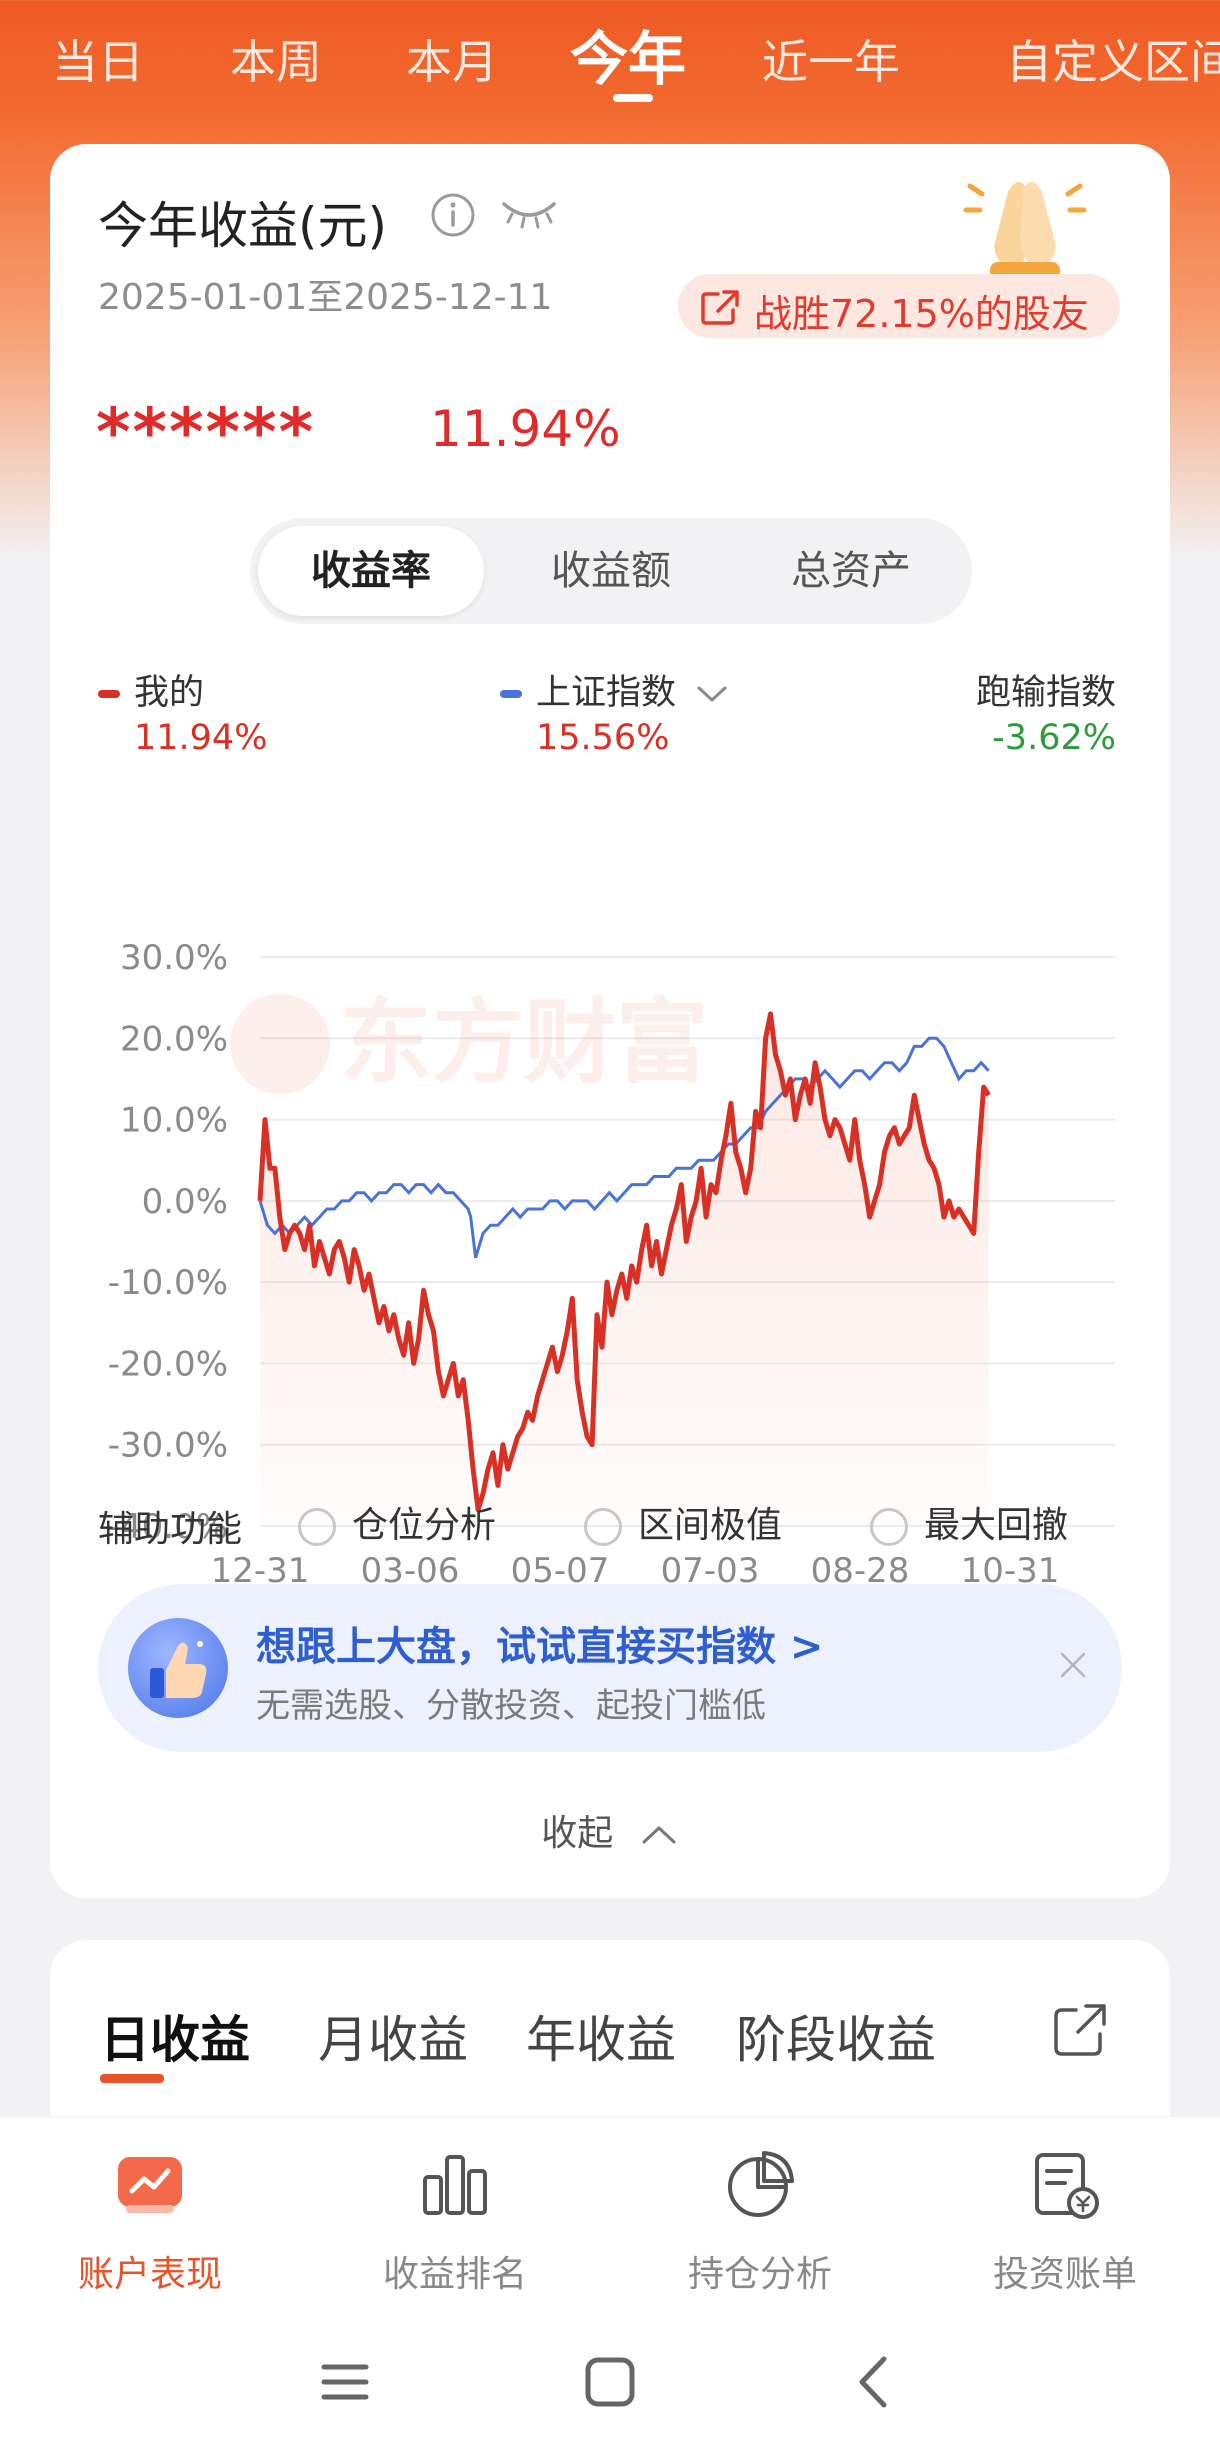 The image size is (1220, 2449). What do you see at coordinates (276, 59) in the screenshot?
I see `tab-this-week: 本周` at bounding box center [276, 59].